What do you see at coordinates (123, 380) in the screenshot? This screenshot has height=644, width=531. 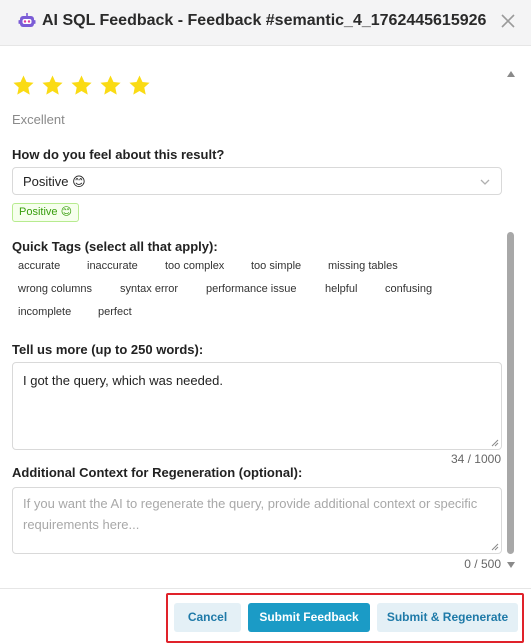 I see `details-text: I got the query, which was needed.` at bounding box center [123, 380].